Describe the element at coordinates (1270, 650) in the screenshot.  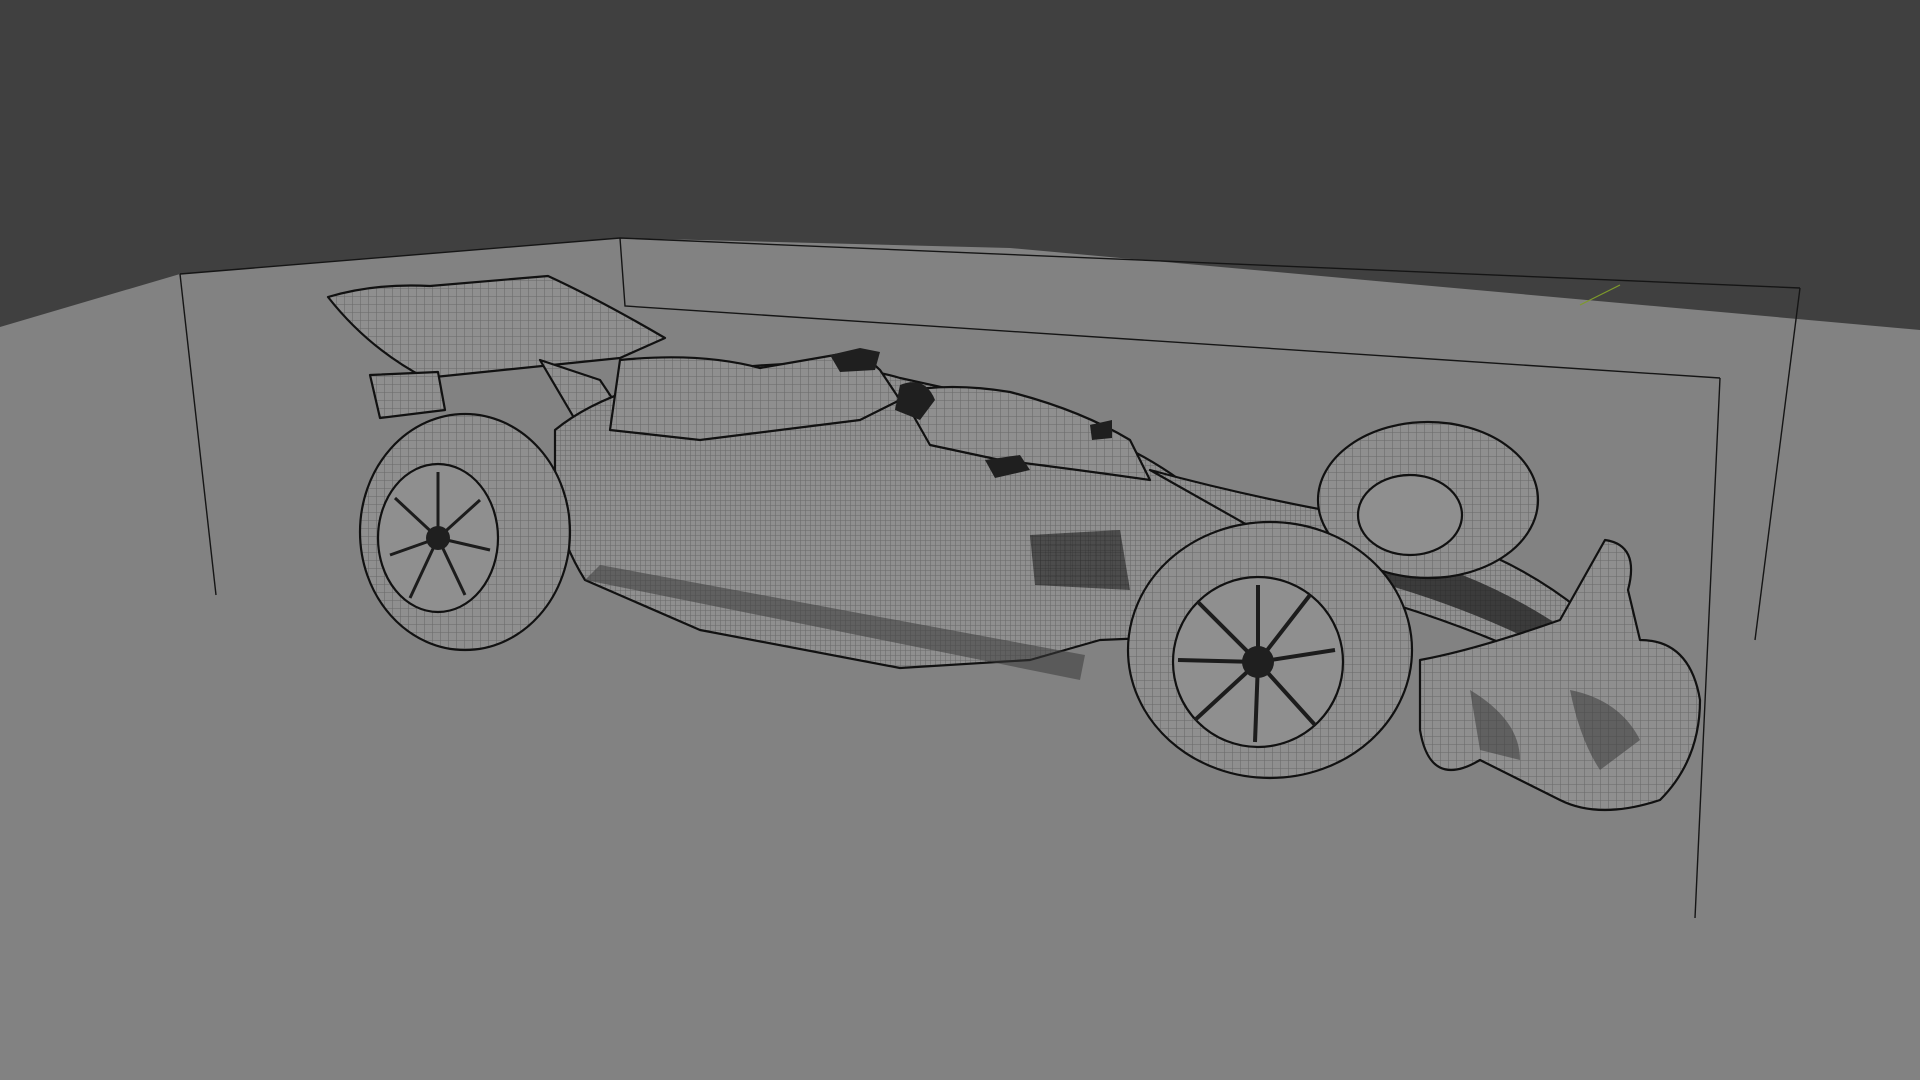
I see `front-wheel-near` at that location.